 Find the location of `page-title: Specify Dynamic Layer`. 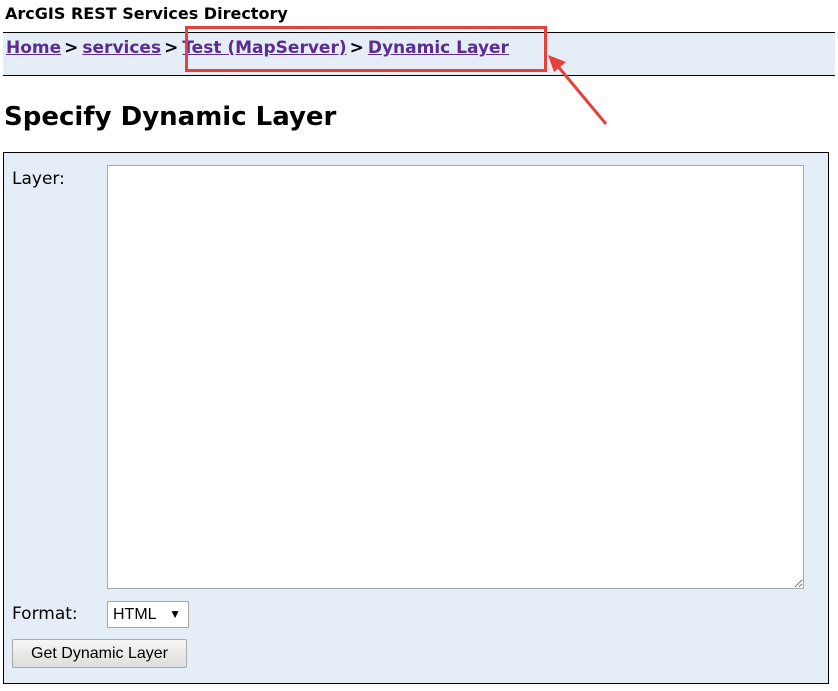

page-title: Specify Dynamic Layer is located at coordinates (170, 117).